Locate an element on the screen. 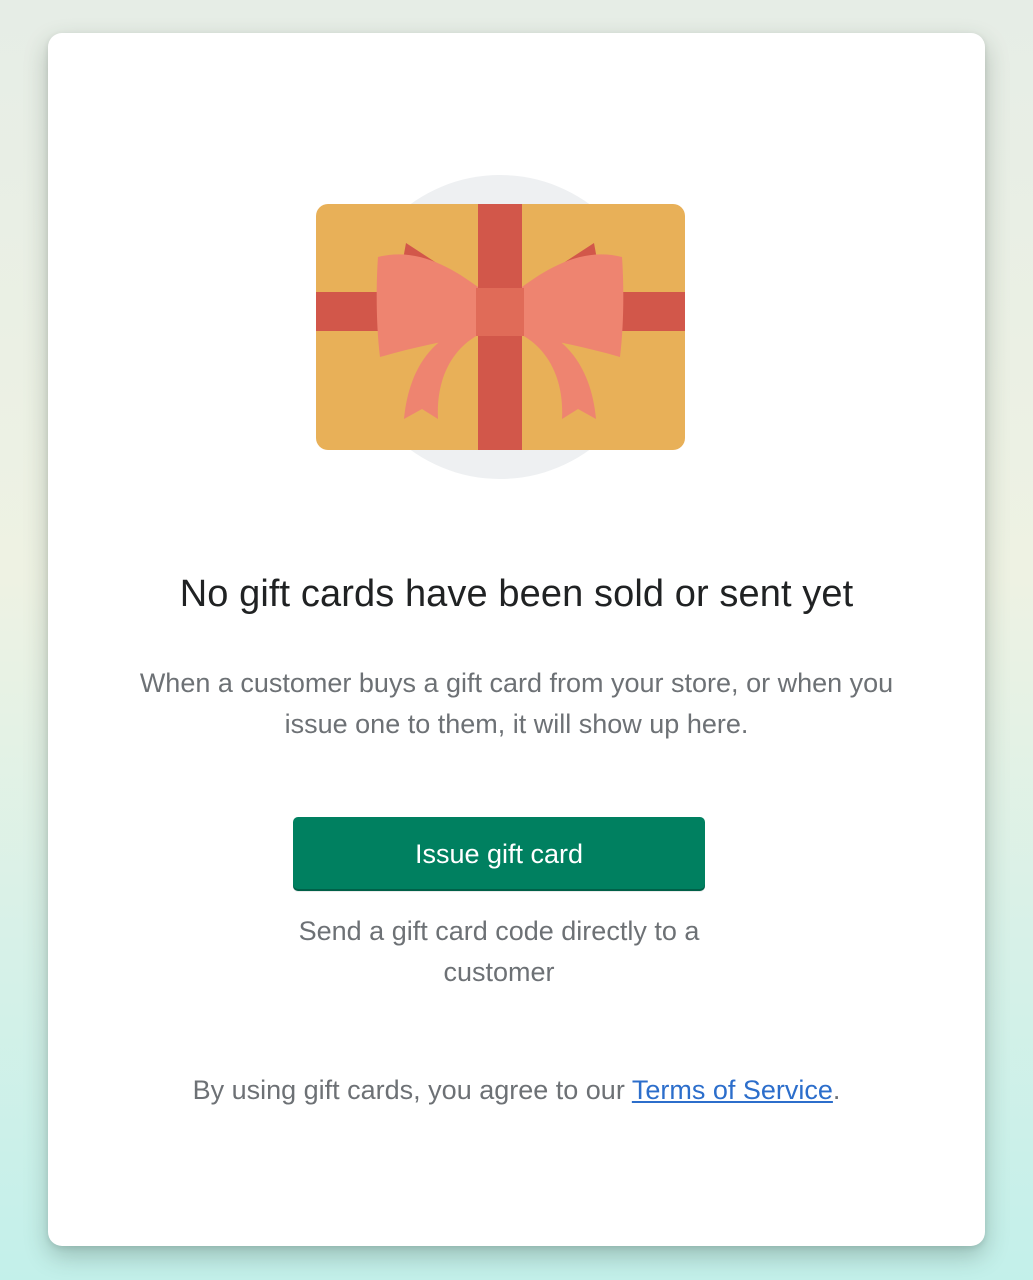  terms-footer-prefix: By using gift cards, you agree to our is located at coordinates (412, 1090).